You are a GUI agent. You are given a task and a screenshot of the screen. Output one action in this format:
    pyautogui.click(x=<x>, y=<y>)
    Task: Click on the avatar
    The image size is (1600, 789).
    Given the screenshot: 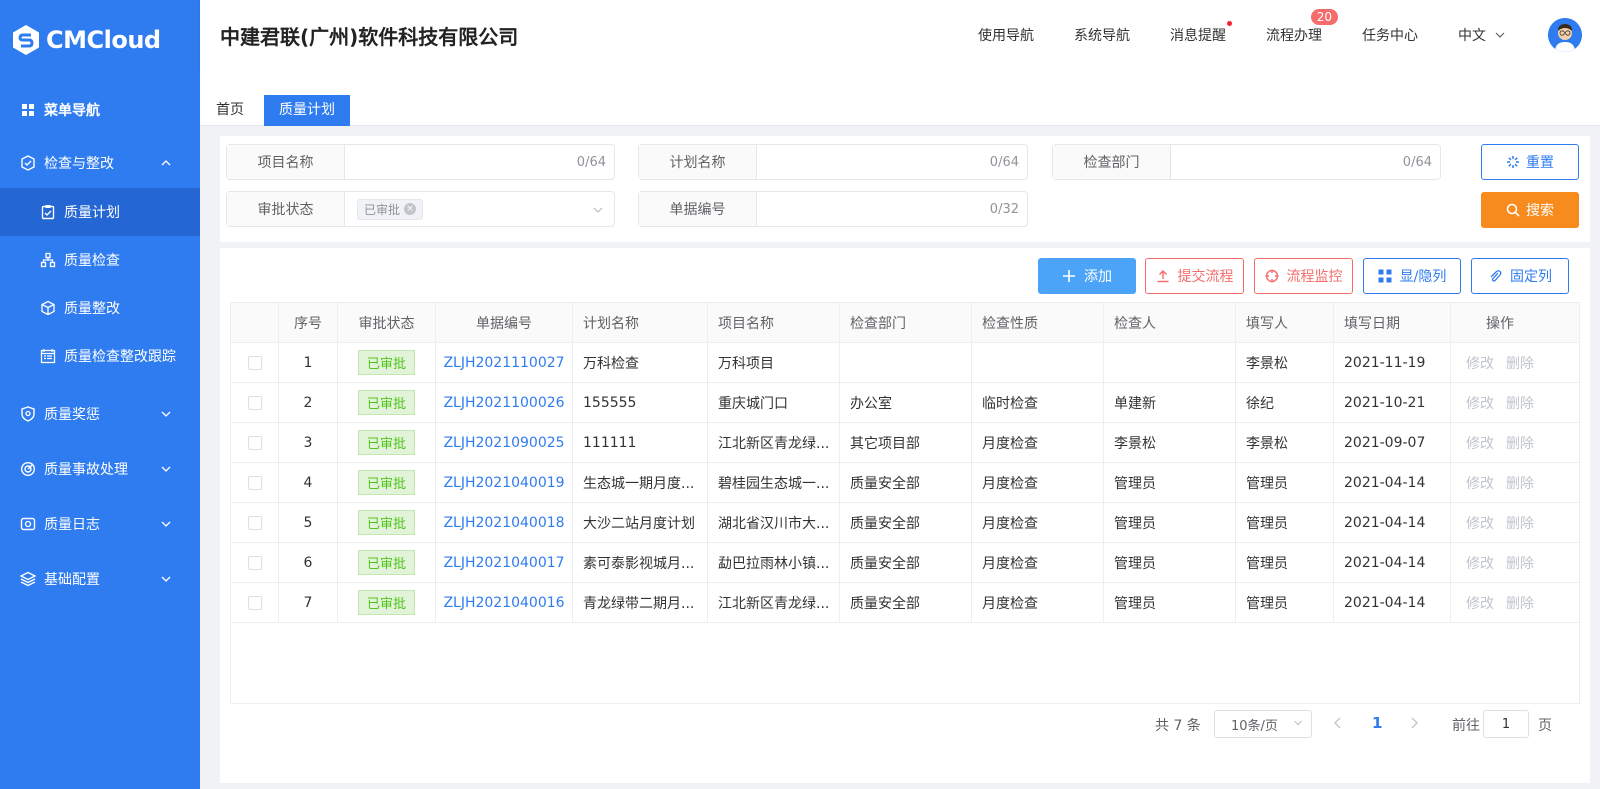 What is the action you would take?
    pyautogui.click(x=1565, y=35)
    